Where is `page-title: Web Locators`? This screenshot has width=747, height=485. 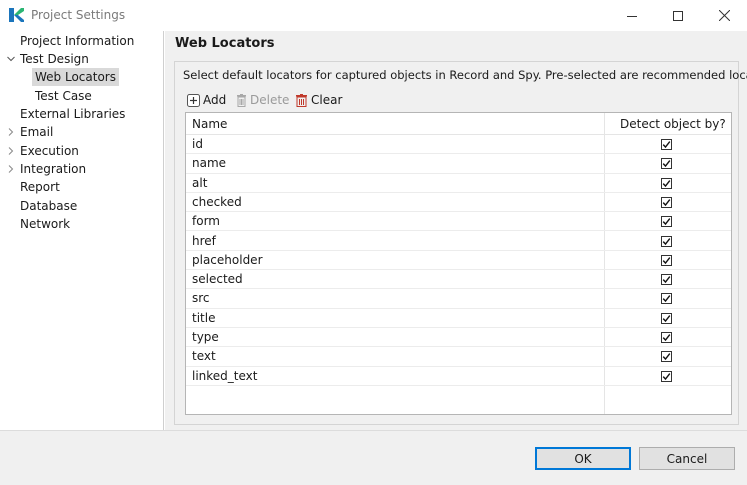 page-title: Web Locators is located at coordinates (225, 43).